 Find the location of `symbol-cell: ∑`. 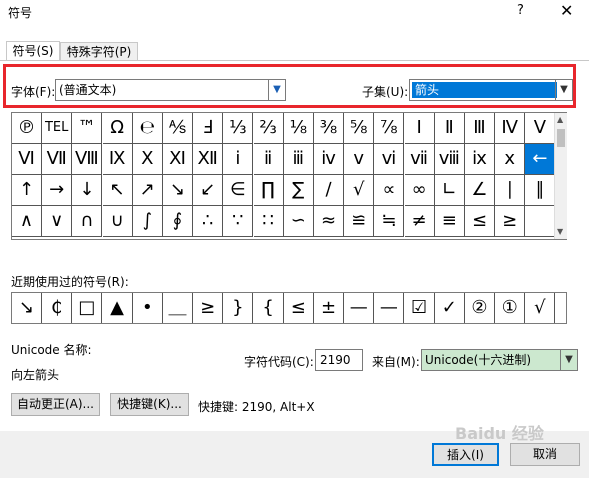

symbol-cell: ∑ is located at coordinates (298, 190).